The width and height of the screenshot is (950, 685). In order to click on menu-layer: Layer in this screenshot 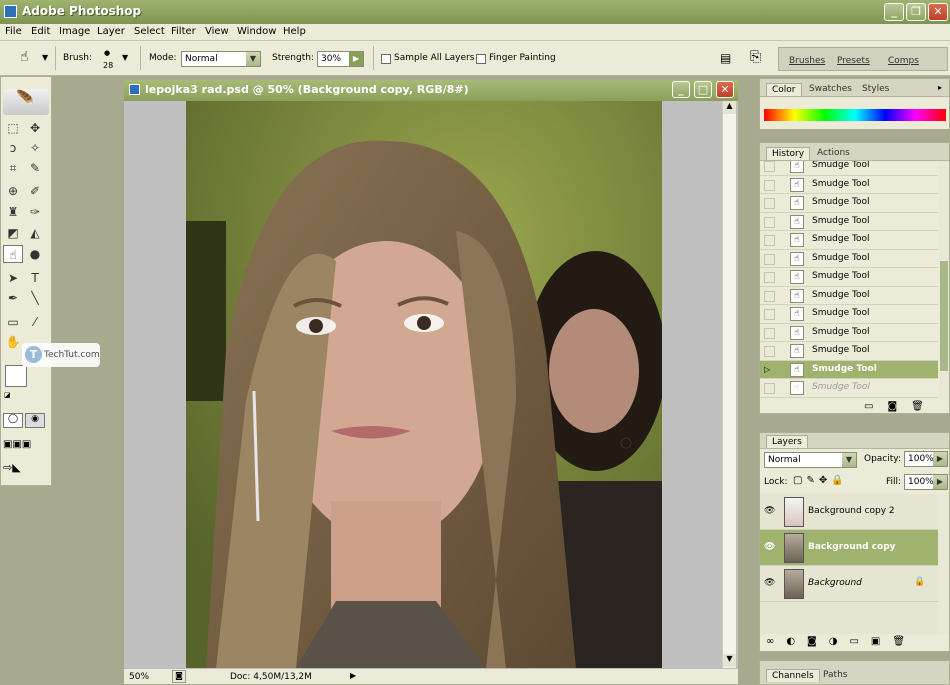, I will do `click(111, 31)`.